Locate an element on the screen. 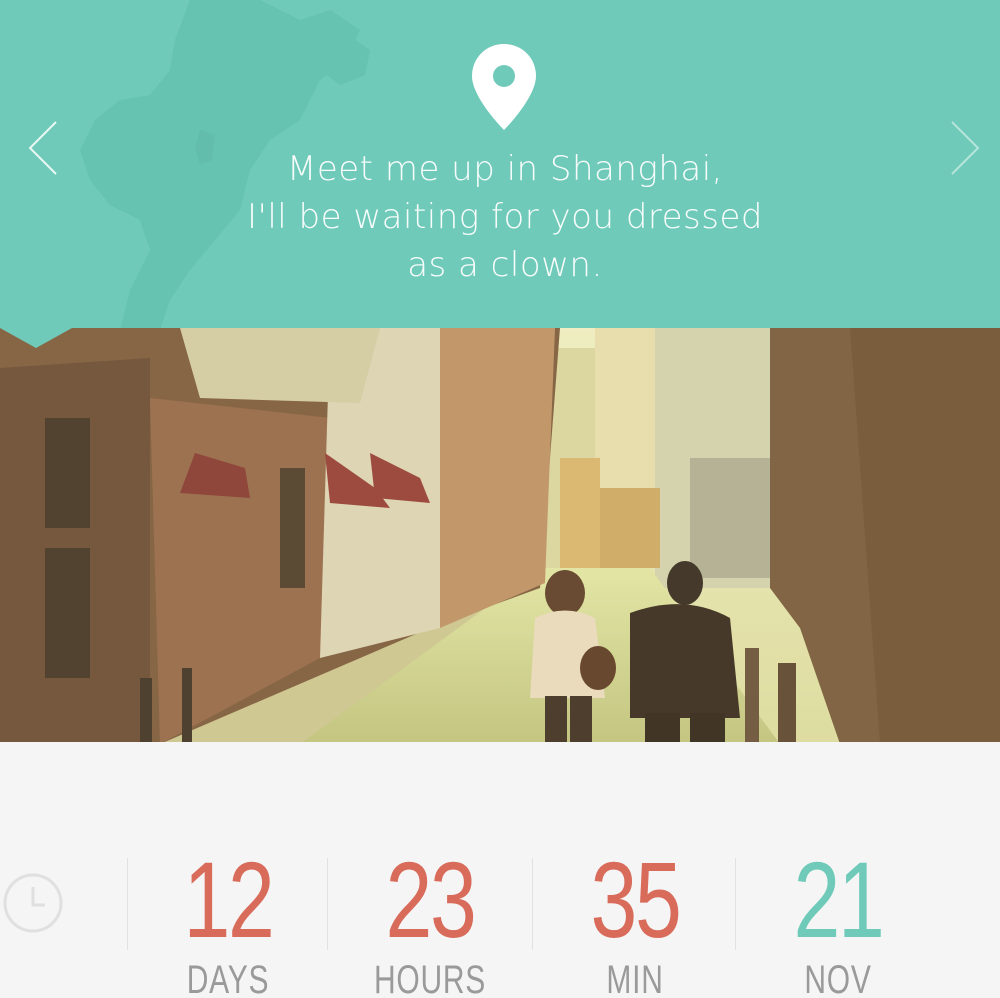  quote-line: I'll be waiting for you dressed is located at coordinates (504, 217).